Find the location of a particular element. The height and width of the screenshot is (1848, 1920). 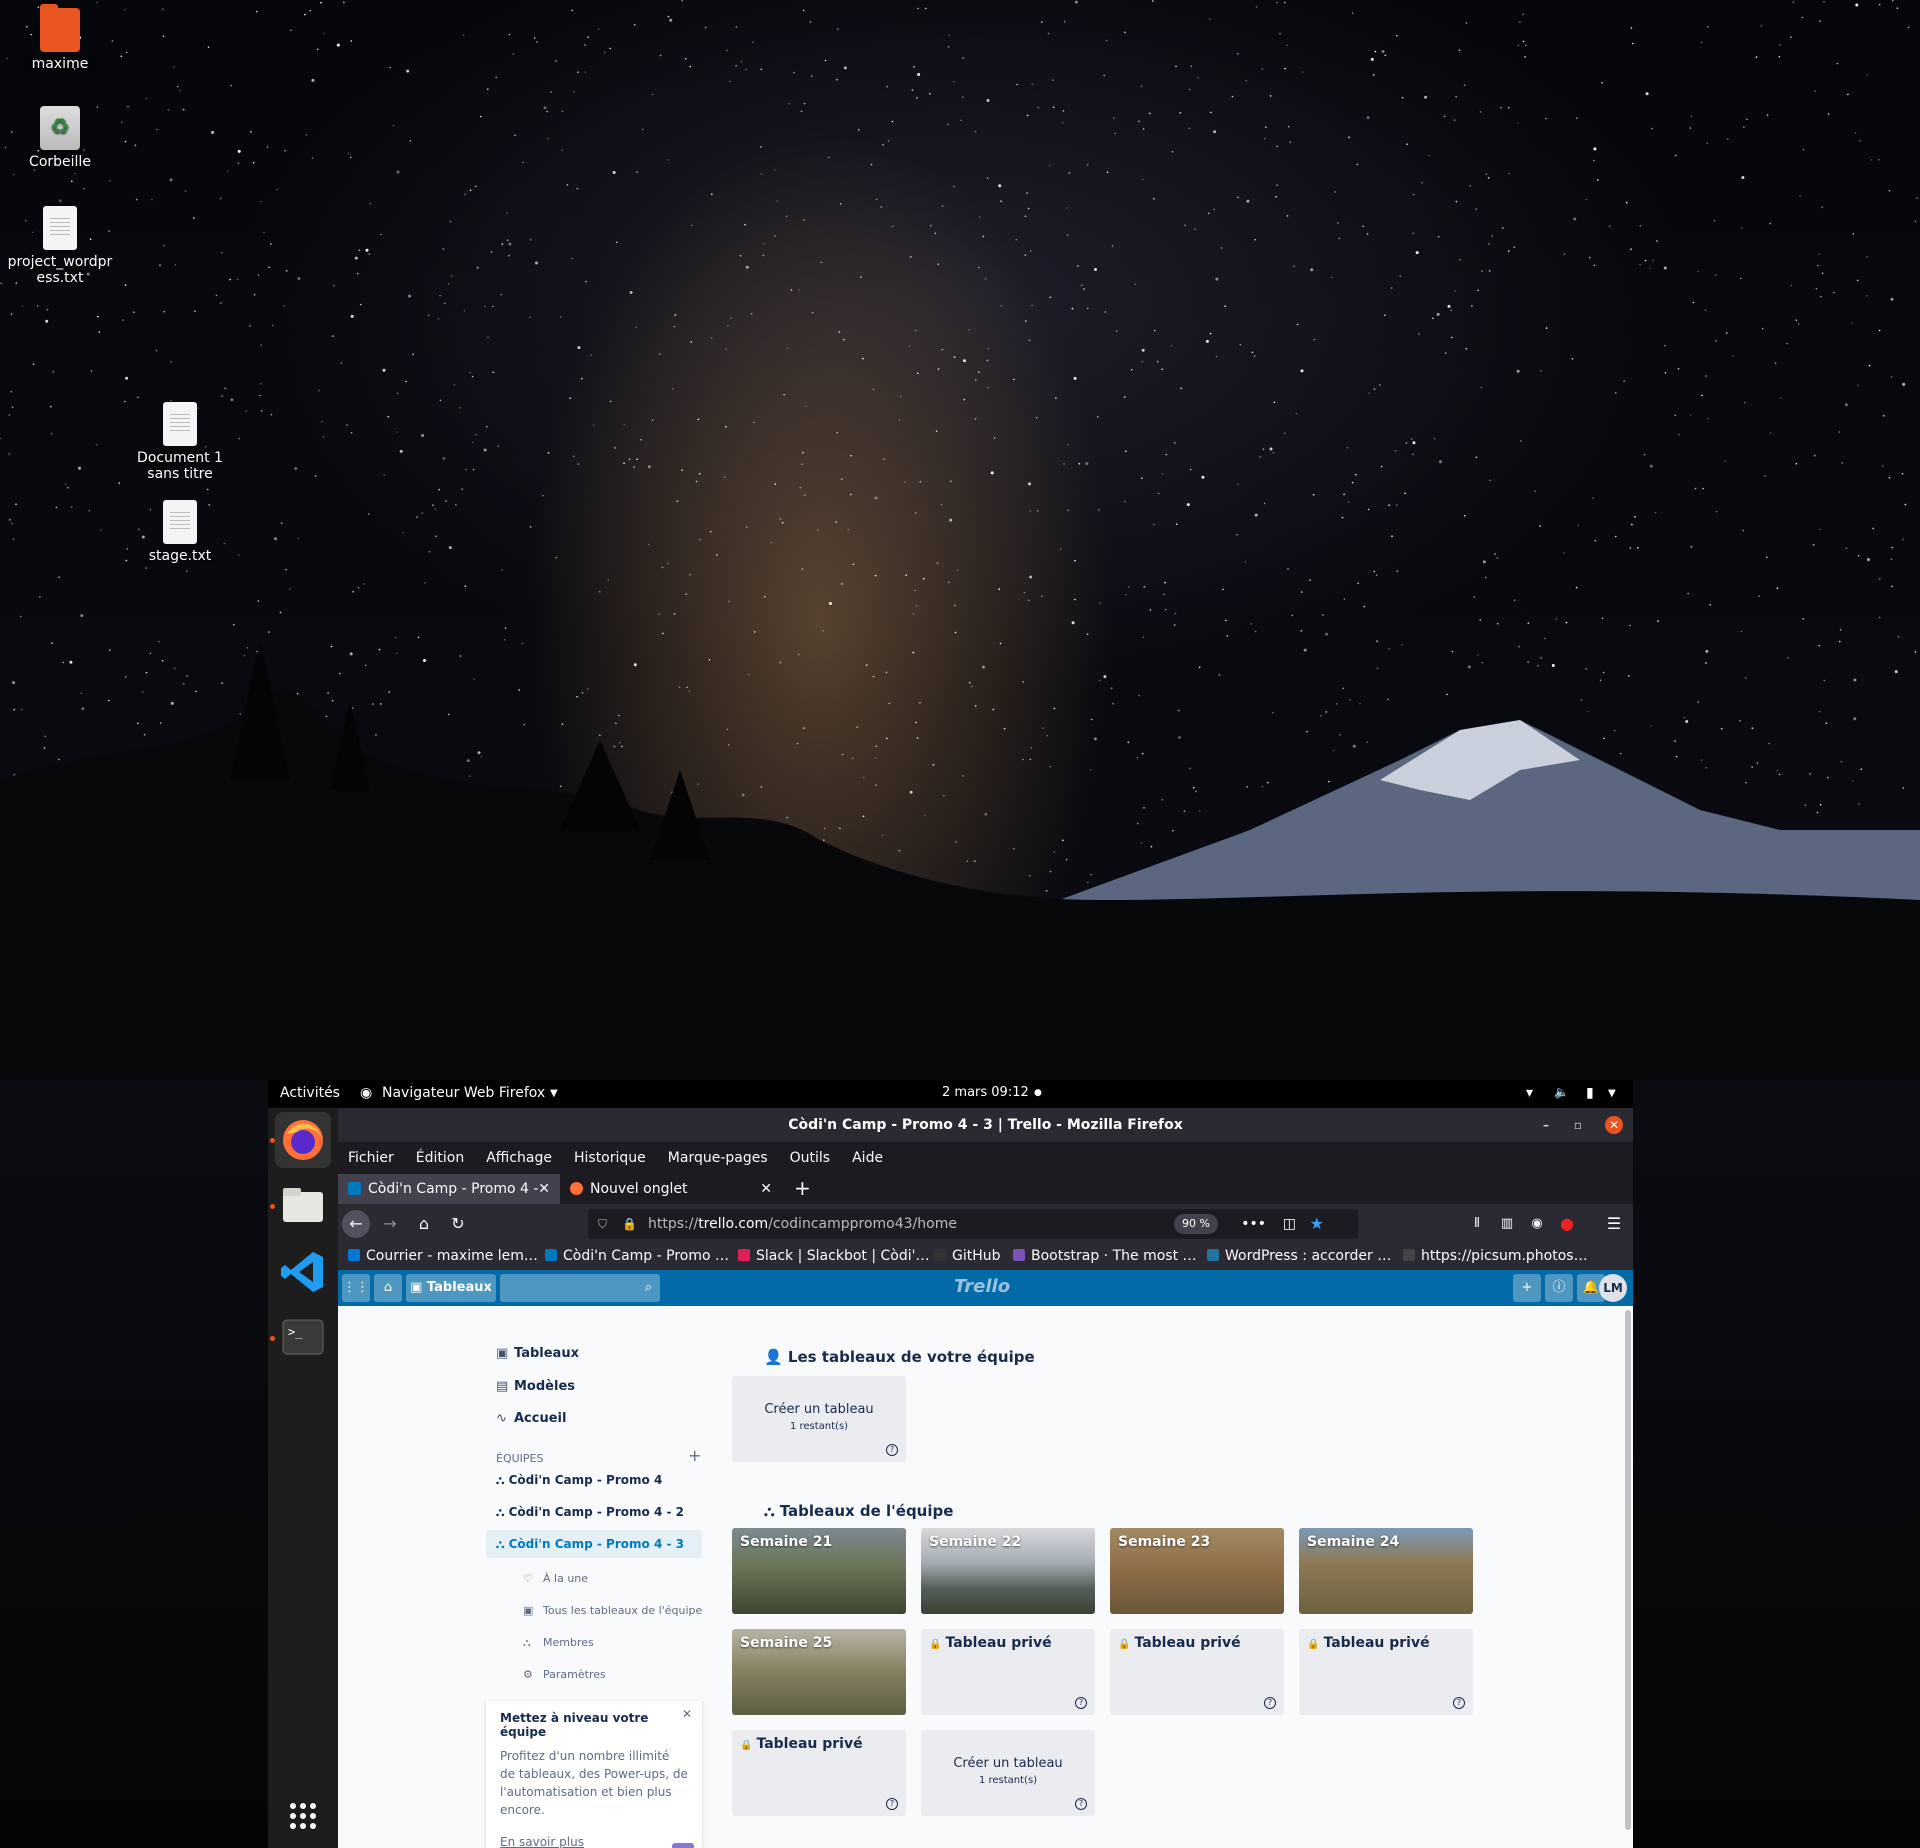

home-icon: ⌂ is located at coordinates (424, 1224).